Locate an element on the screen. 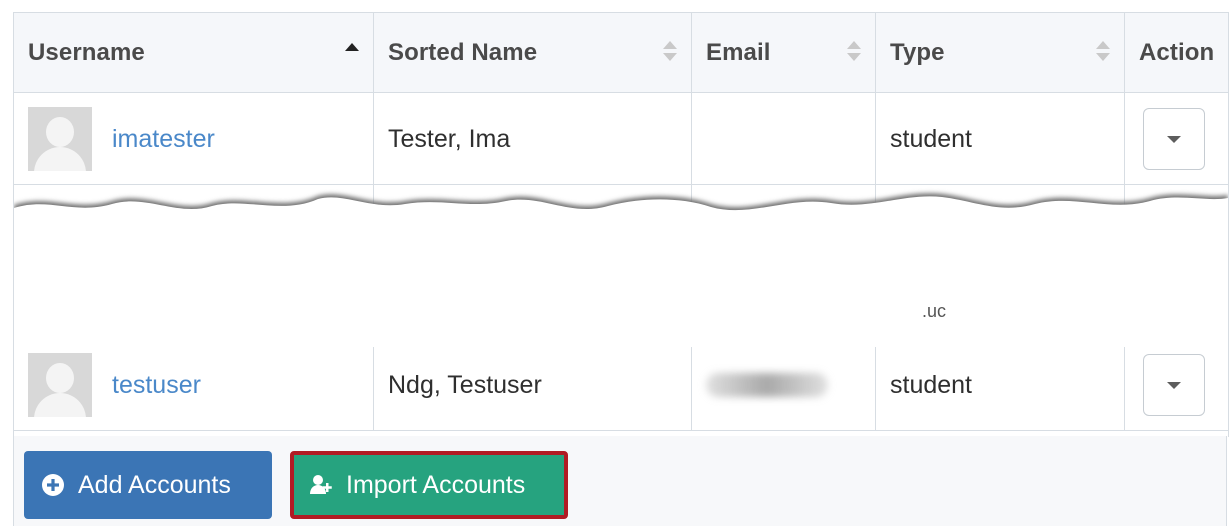 The image size is (1232, 526). username-link: testuser is located at coordinates (156, 385).